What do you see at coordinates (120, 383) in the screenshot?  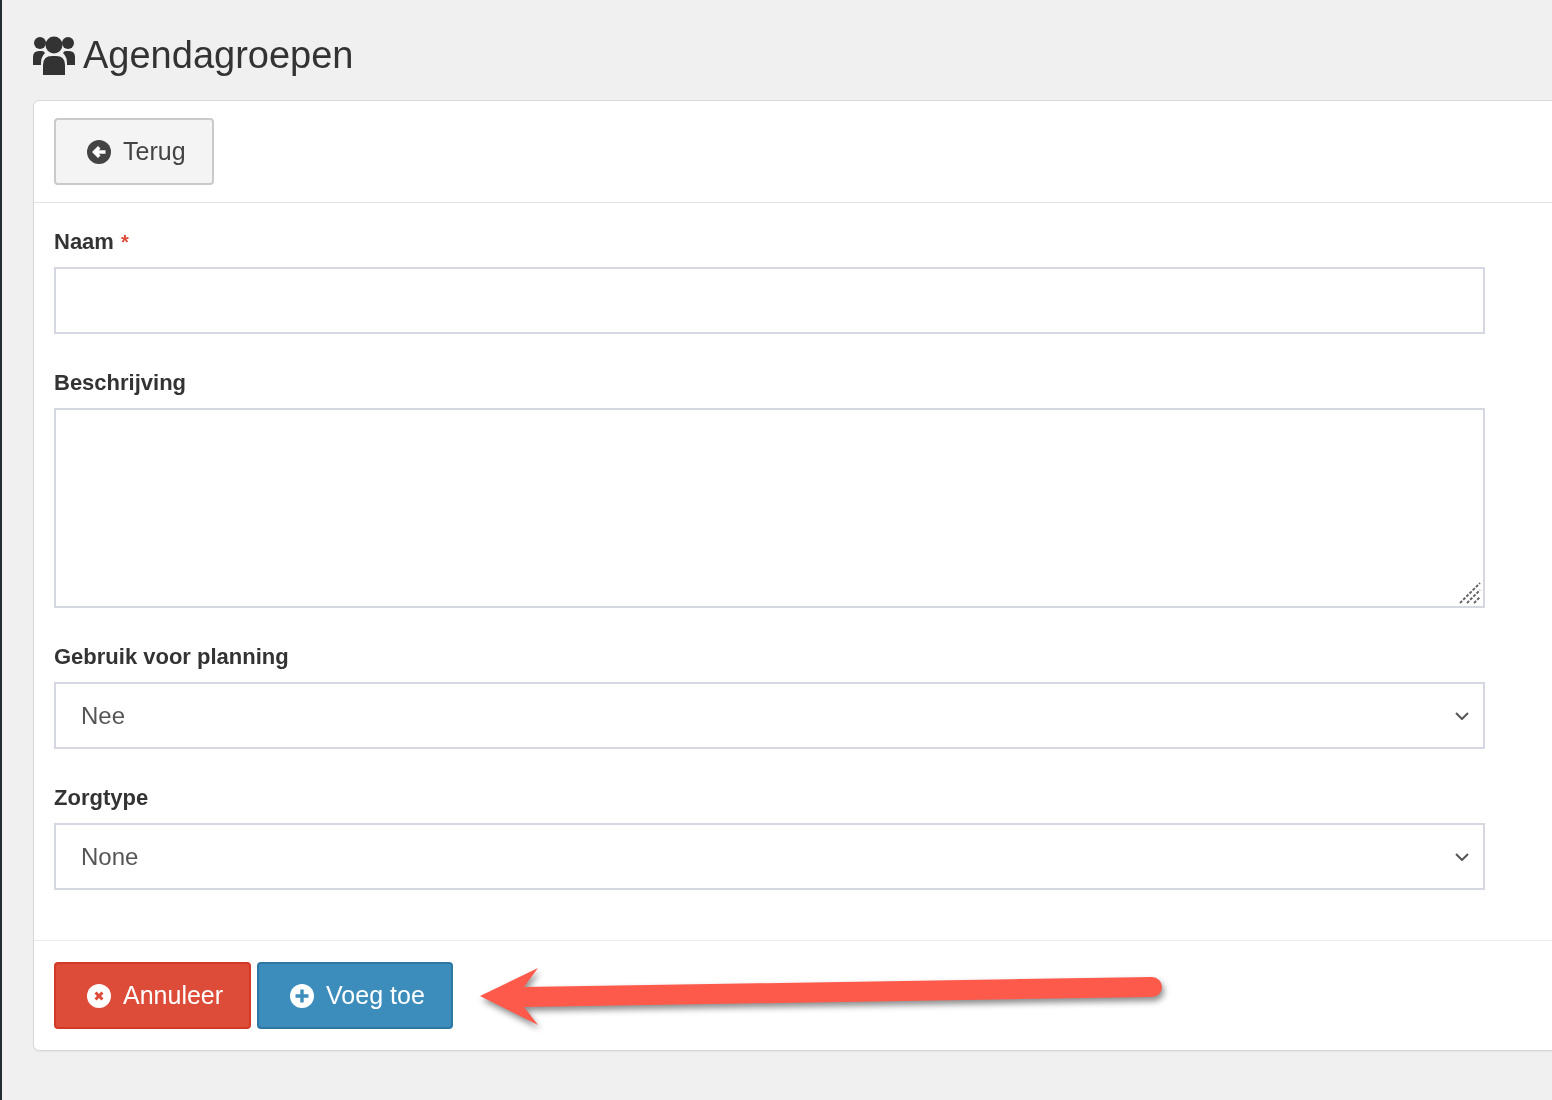 I see `field-label: Beschrijving` at bounding box center [120, 383].